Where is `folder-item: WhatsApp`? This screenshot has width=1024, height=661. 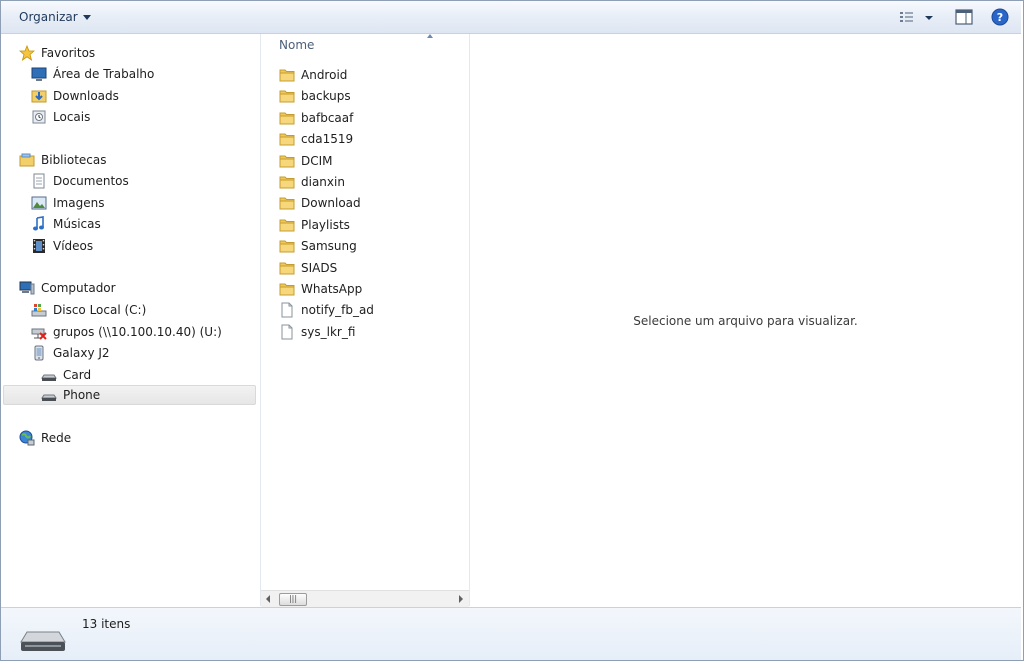 folder-item: WhatsApp is located at coordinates (320, 289).